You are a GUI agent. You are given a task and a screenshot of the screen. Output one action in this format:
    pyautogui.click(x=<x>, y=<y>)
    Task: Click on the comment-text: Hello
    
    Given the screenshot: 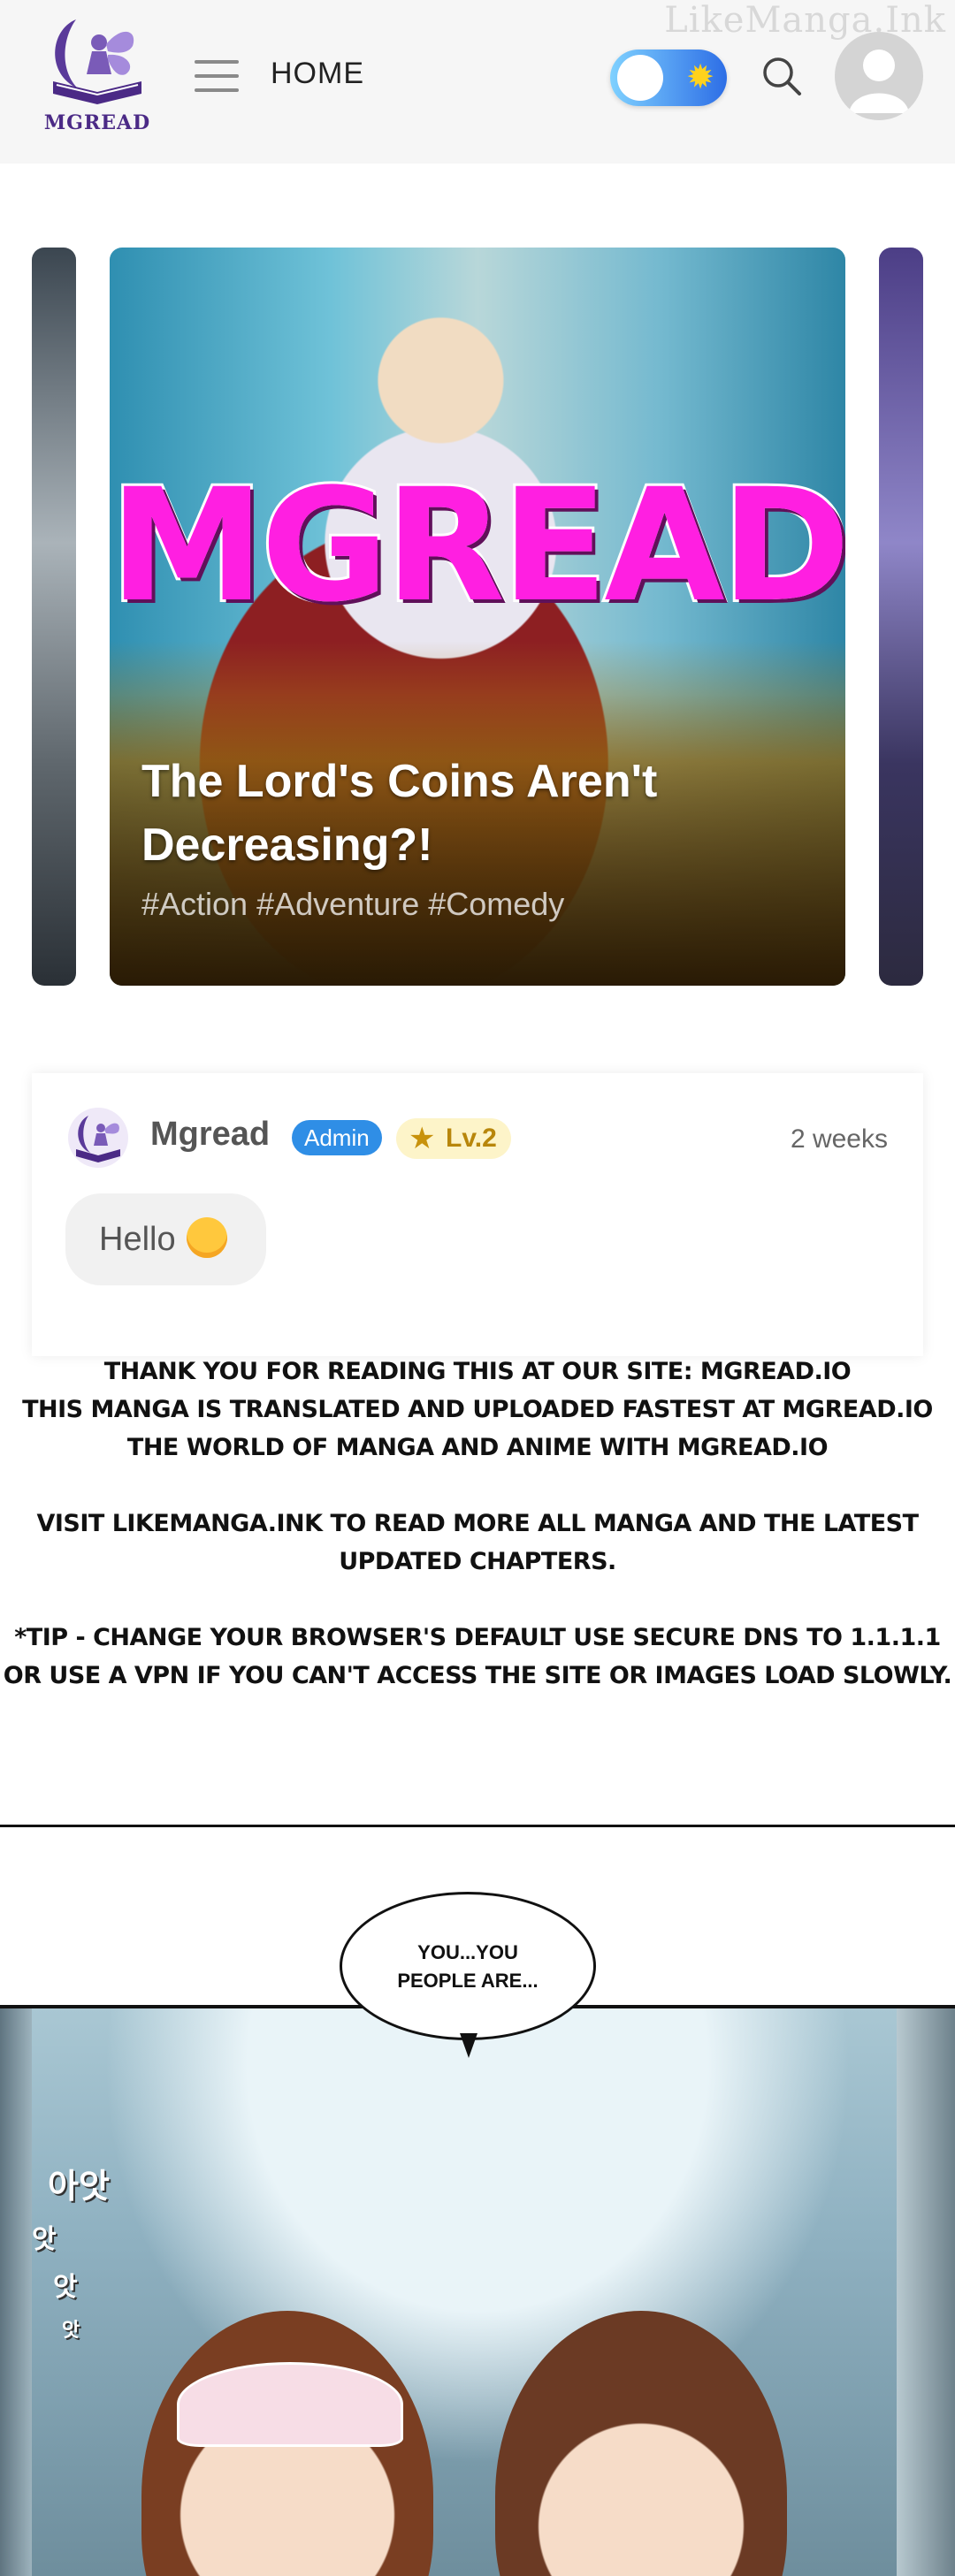 What is the action you would take?
    pyautogui.click(x=138, y=1239)
    